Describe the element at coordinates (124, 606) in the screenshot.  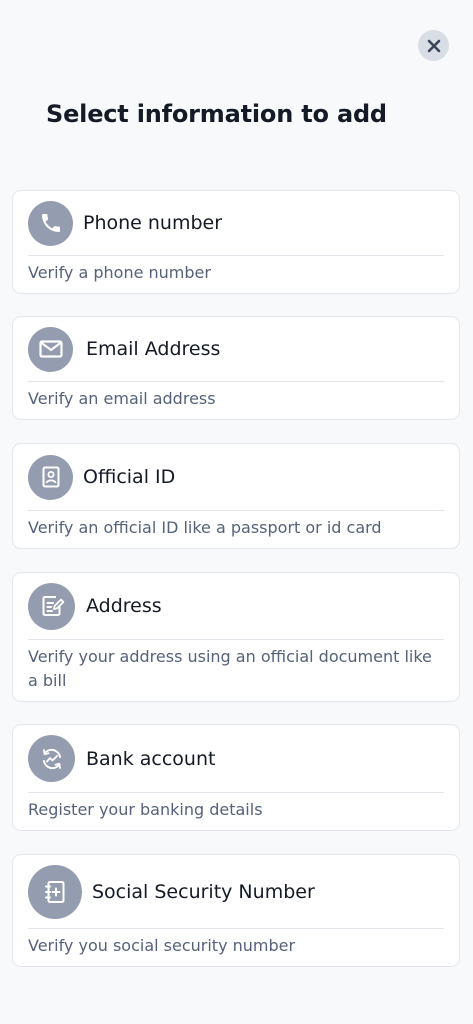
I see `option-label: Address` at that location.